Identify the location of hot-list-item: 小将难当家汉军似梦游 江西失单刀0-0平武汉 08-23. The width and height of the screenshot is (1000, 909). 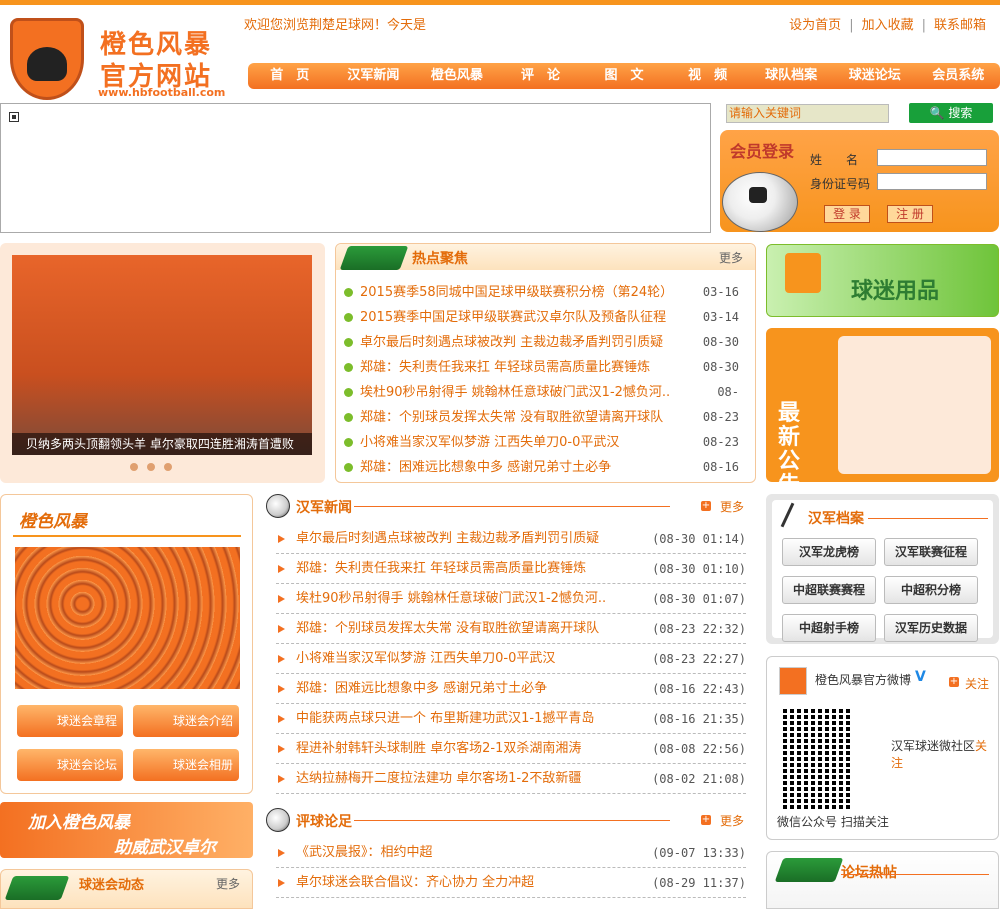
(546, 442).